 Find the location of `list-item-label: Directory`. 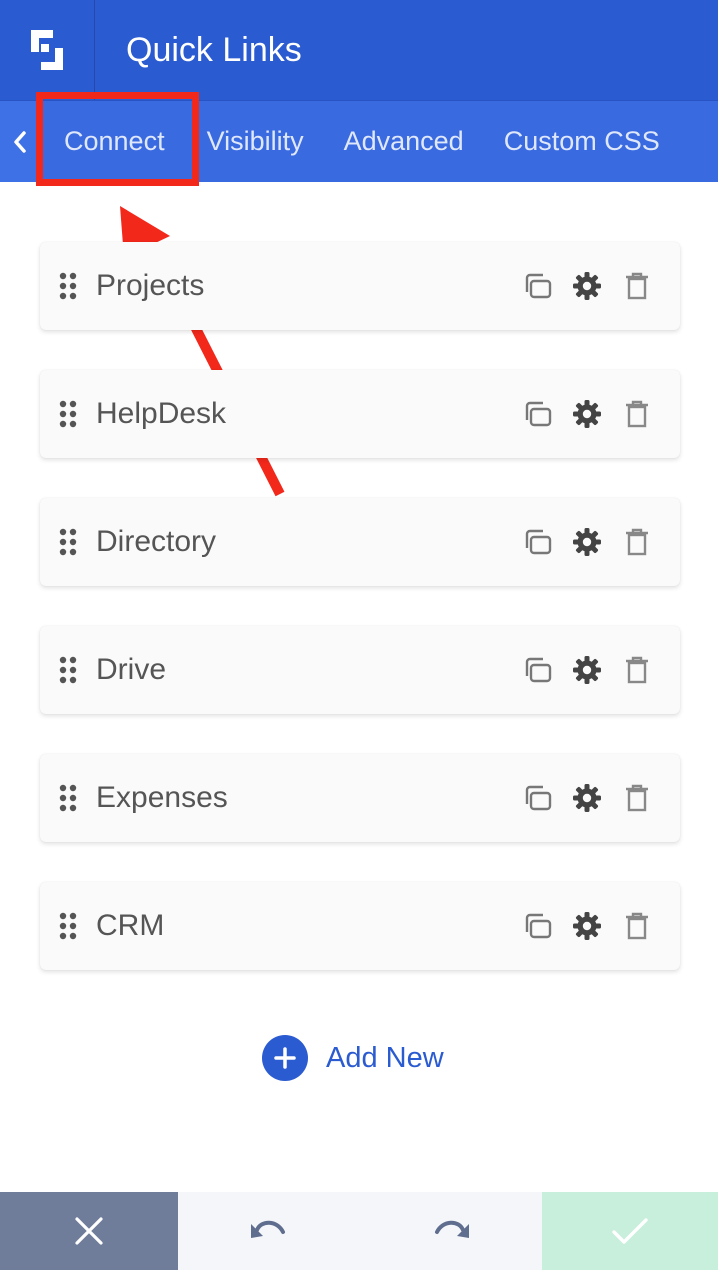

list-item-label: Directory is located at coordinates (156, 541).